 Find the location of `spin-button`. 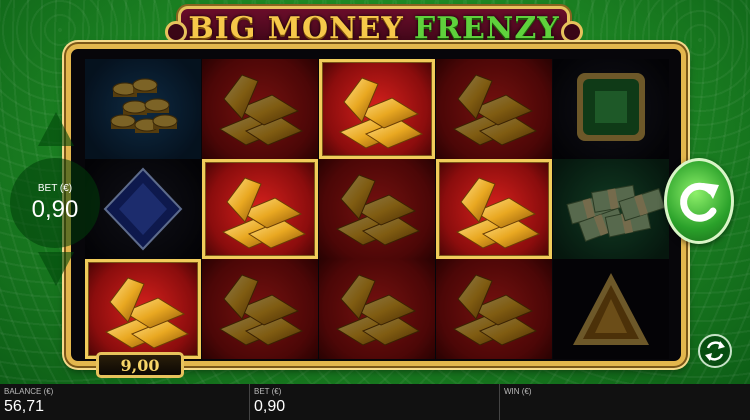

spin-button is located at coordinates (699, 201).